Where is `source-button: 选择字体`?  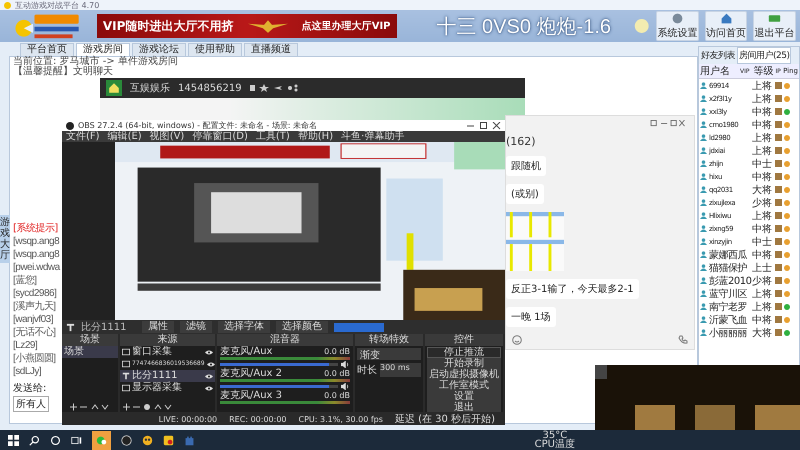
source-button: 选择字体 is located at coordinates (244, 327).